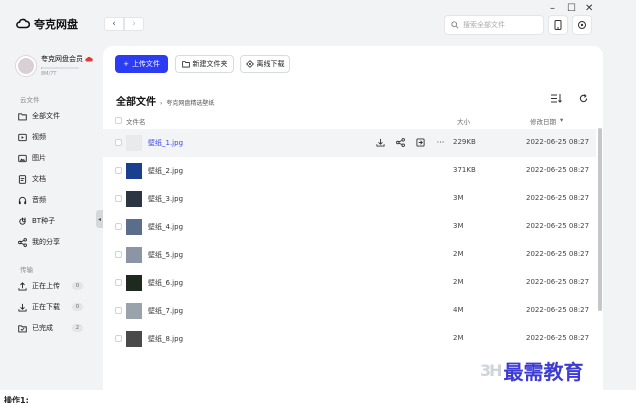  What do you see at coordinates (55, 286) in the screenshot?
I see `sidebar-item-uploading: 正在上传 0` at bounding box center [55, 286].